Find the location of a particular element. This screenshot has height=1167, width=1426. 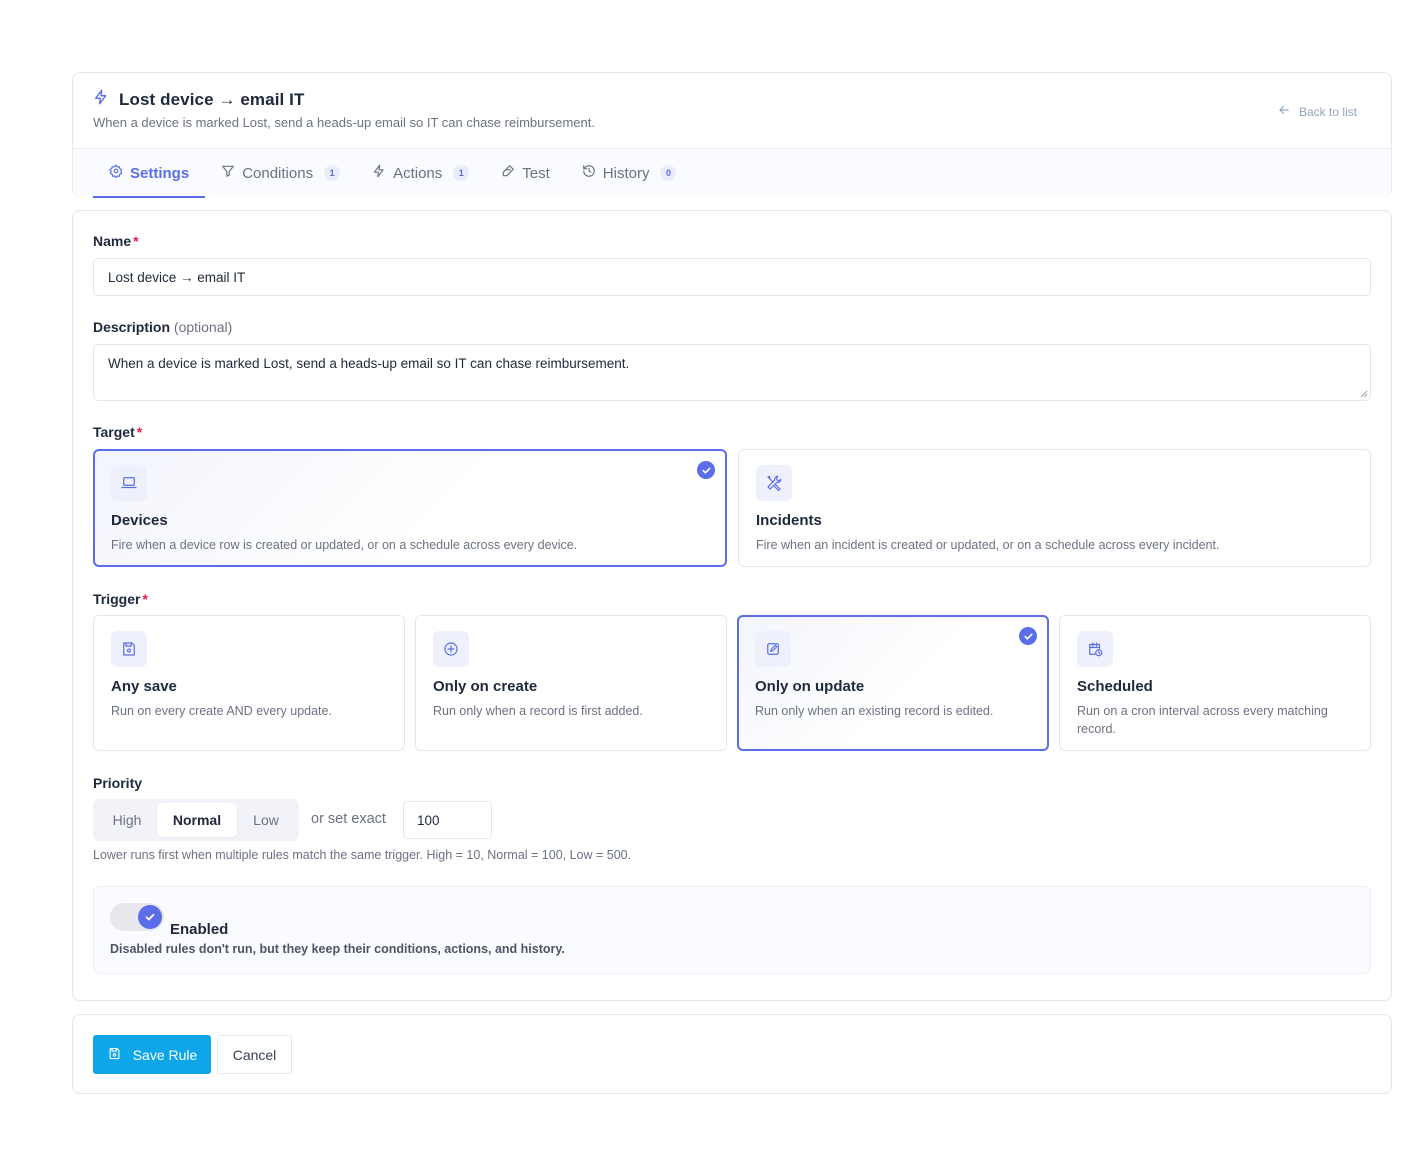

tab-actions: Actions 1 is located at coordinates (420, 173).